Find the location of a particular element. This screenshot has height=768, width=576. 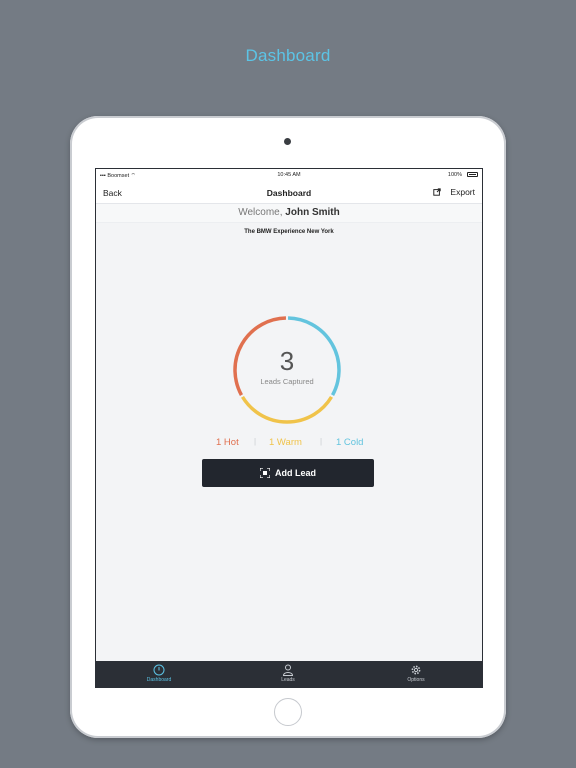

leads-donut: 3 Leads Captured is located at coordinates (287, 370).